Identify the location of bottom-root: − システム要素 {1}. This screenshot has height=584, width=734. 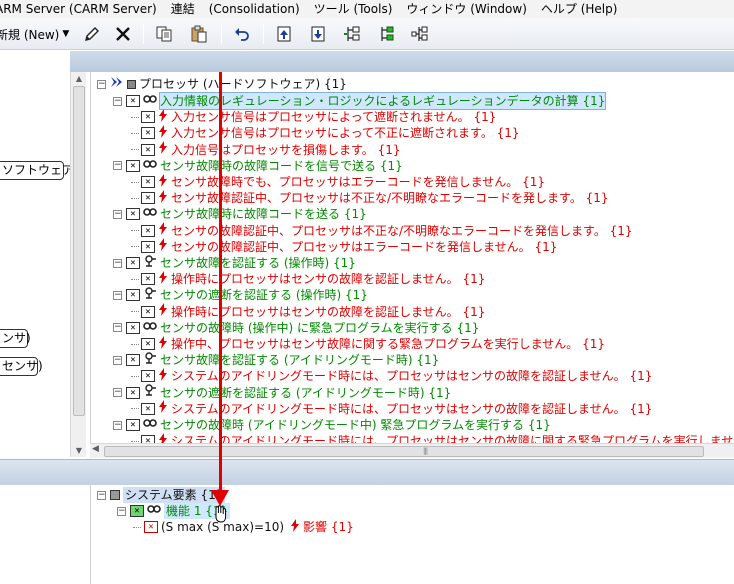
(161, 495).